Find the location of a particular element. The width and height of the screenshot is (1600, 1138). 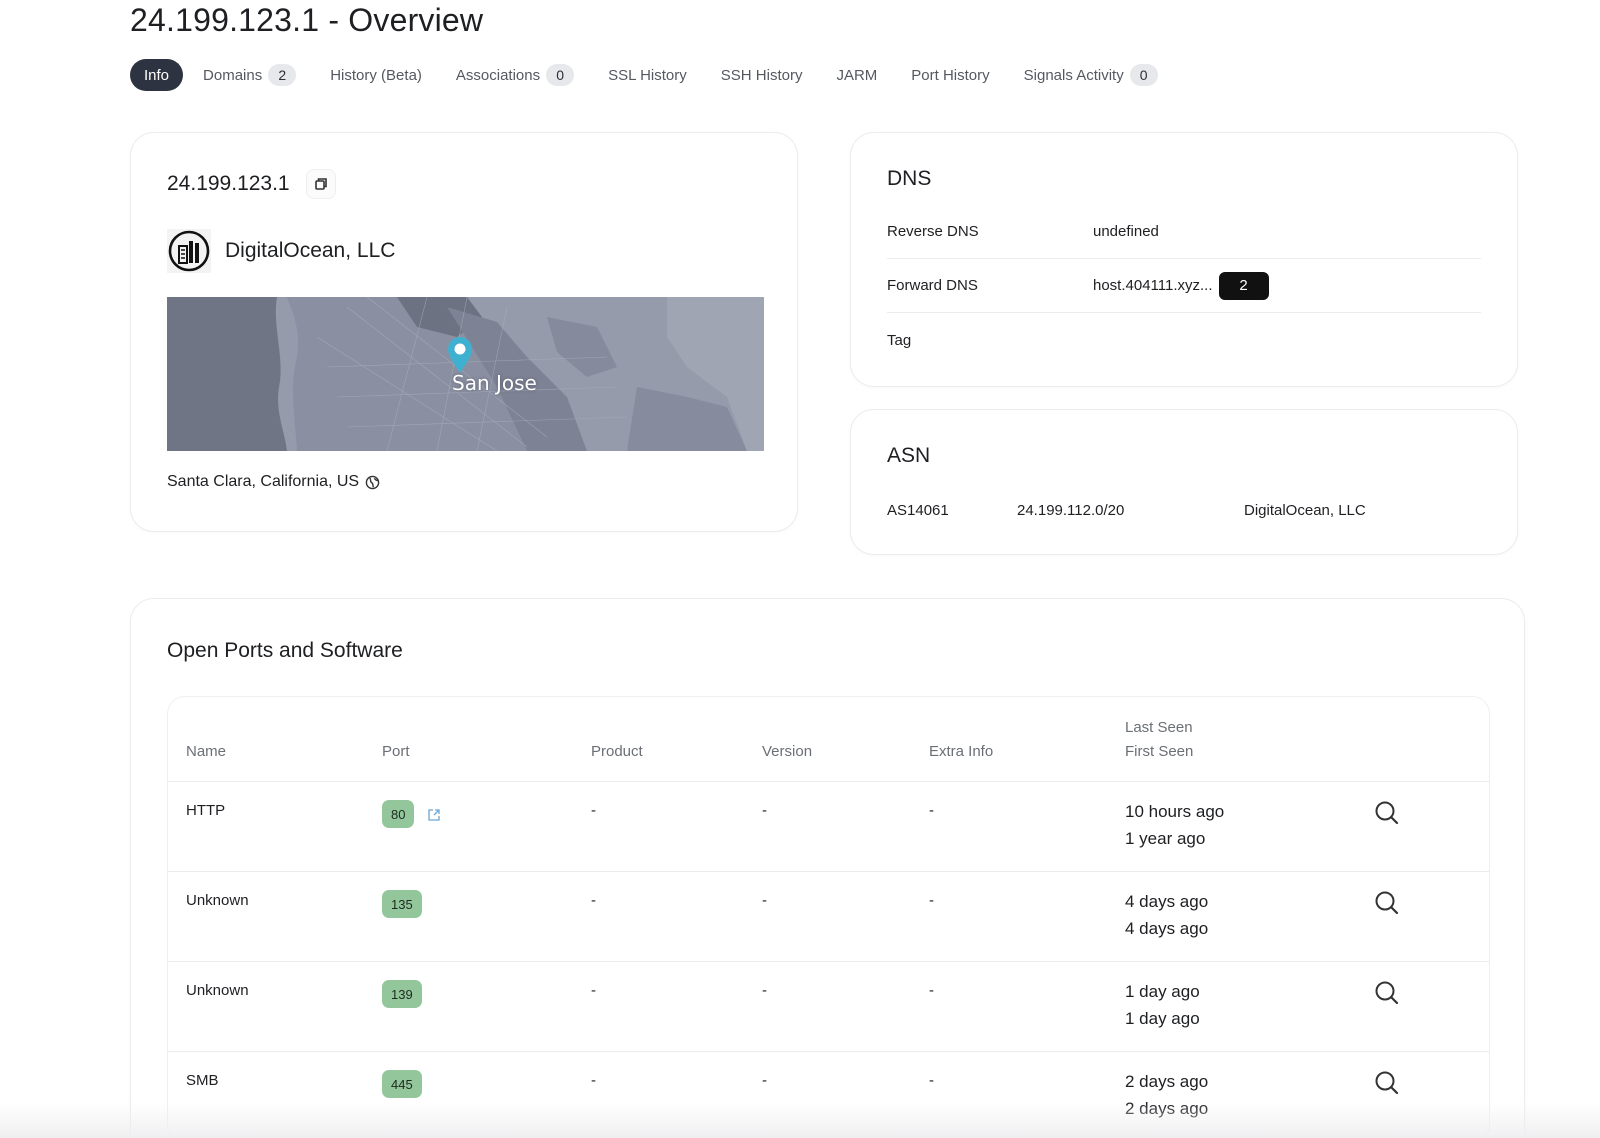

tab-domains: Domains 2 is located at coordinates (249, 75).